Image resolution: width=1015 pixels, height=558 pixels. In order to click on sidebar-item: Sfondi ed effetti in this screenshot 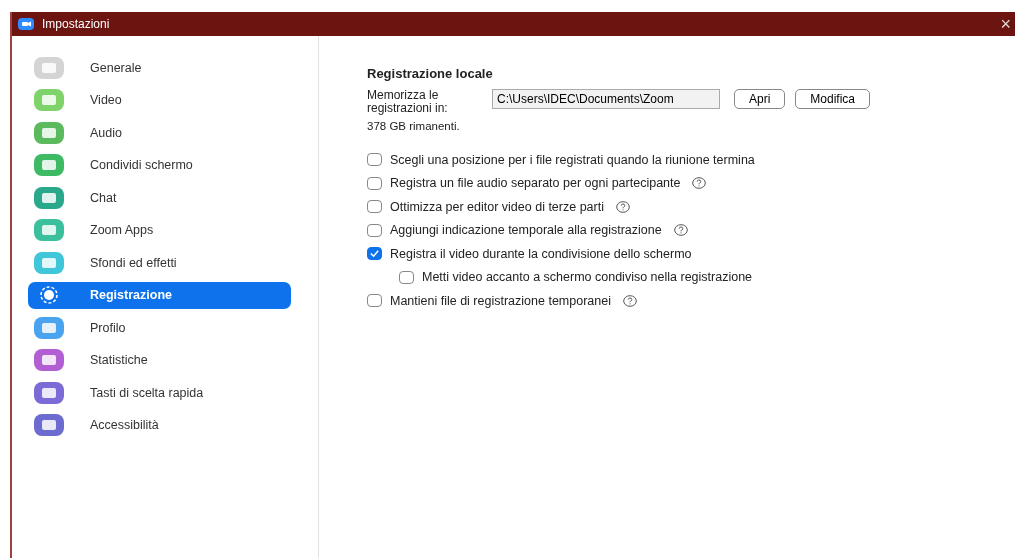, I will do `click(159, 262)`.